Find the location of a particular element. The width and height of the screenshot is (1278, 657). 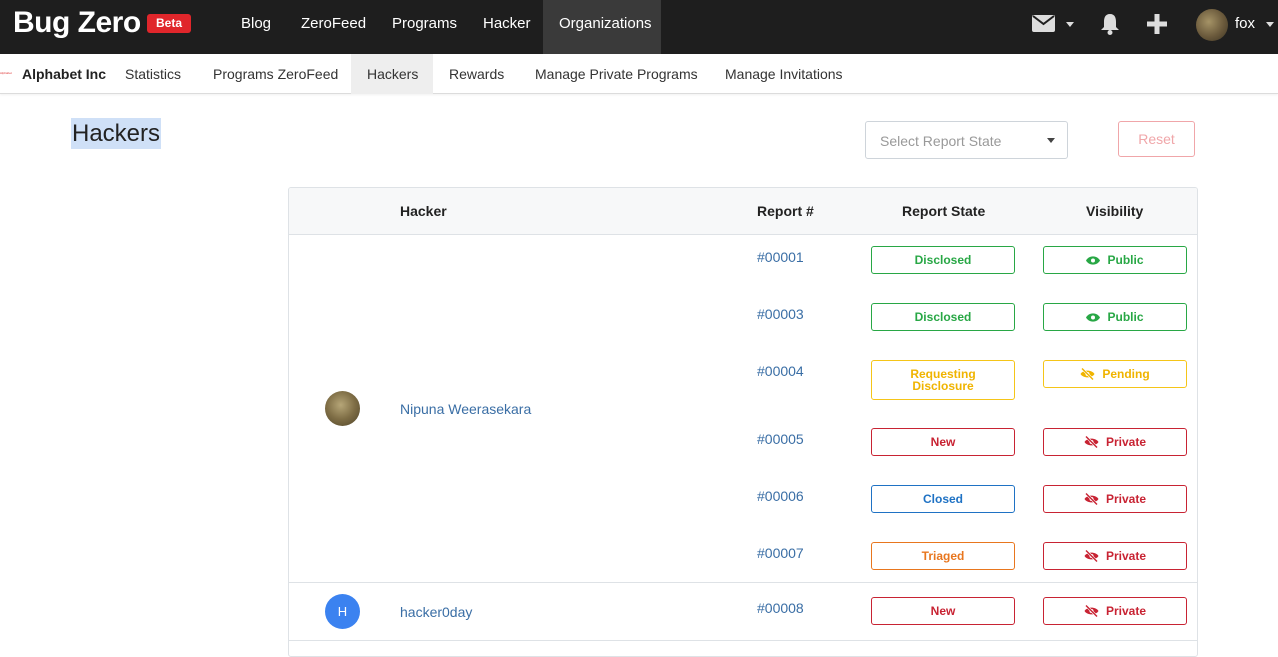

hacker-name-link: Nipuna Weerasekara is located at coordinates (465, 409).